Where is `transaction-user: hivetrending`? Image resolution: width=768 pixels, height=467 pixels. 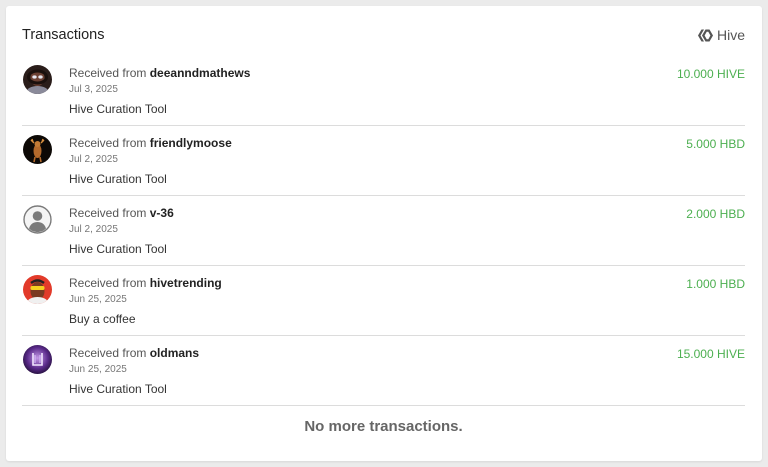
transaction-user: hivetrending is located at coordinates (186, 283).